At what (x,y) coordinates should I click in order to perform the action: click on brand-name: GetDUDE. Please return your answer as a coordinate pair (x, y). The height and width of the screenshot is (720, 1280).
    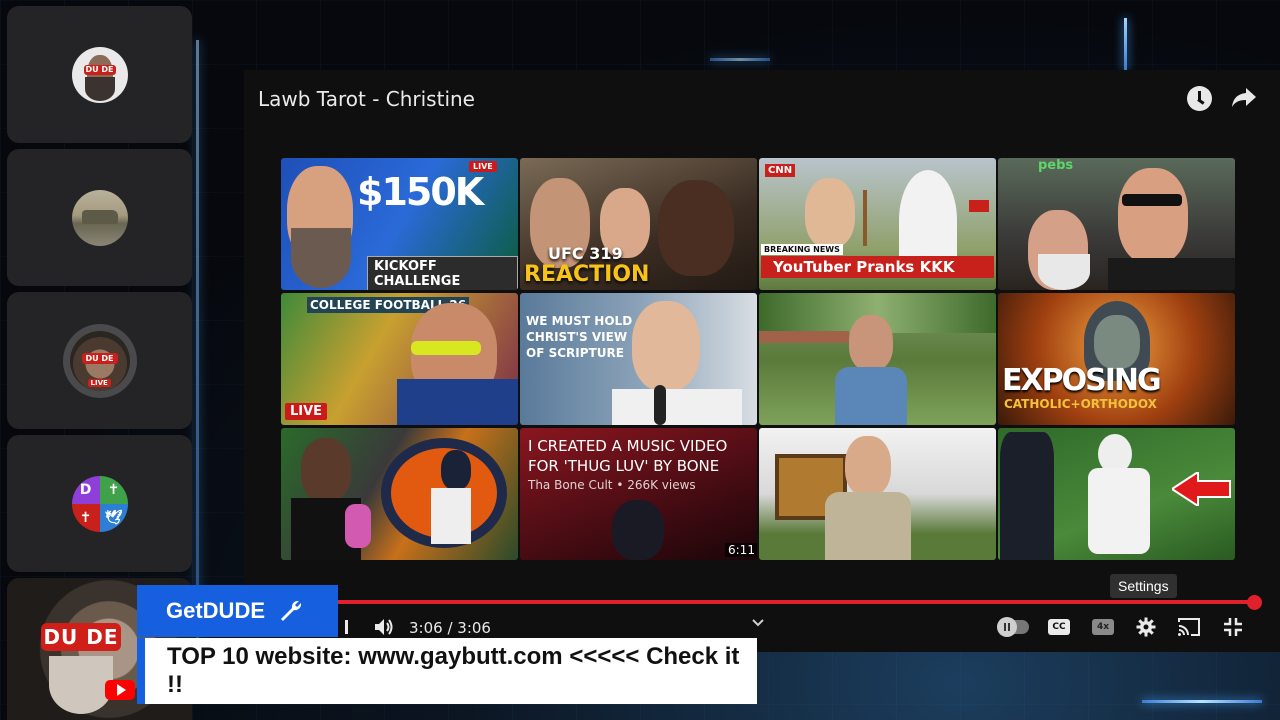
    Looking at the image, I should click on (216, 610).